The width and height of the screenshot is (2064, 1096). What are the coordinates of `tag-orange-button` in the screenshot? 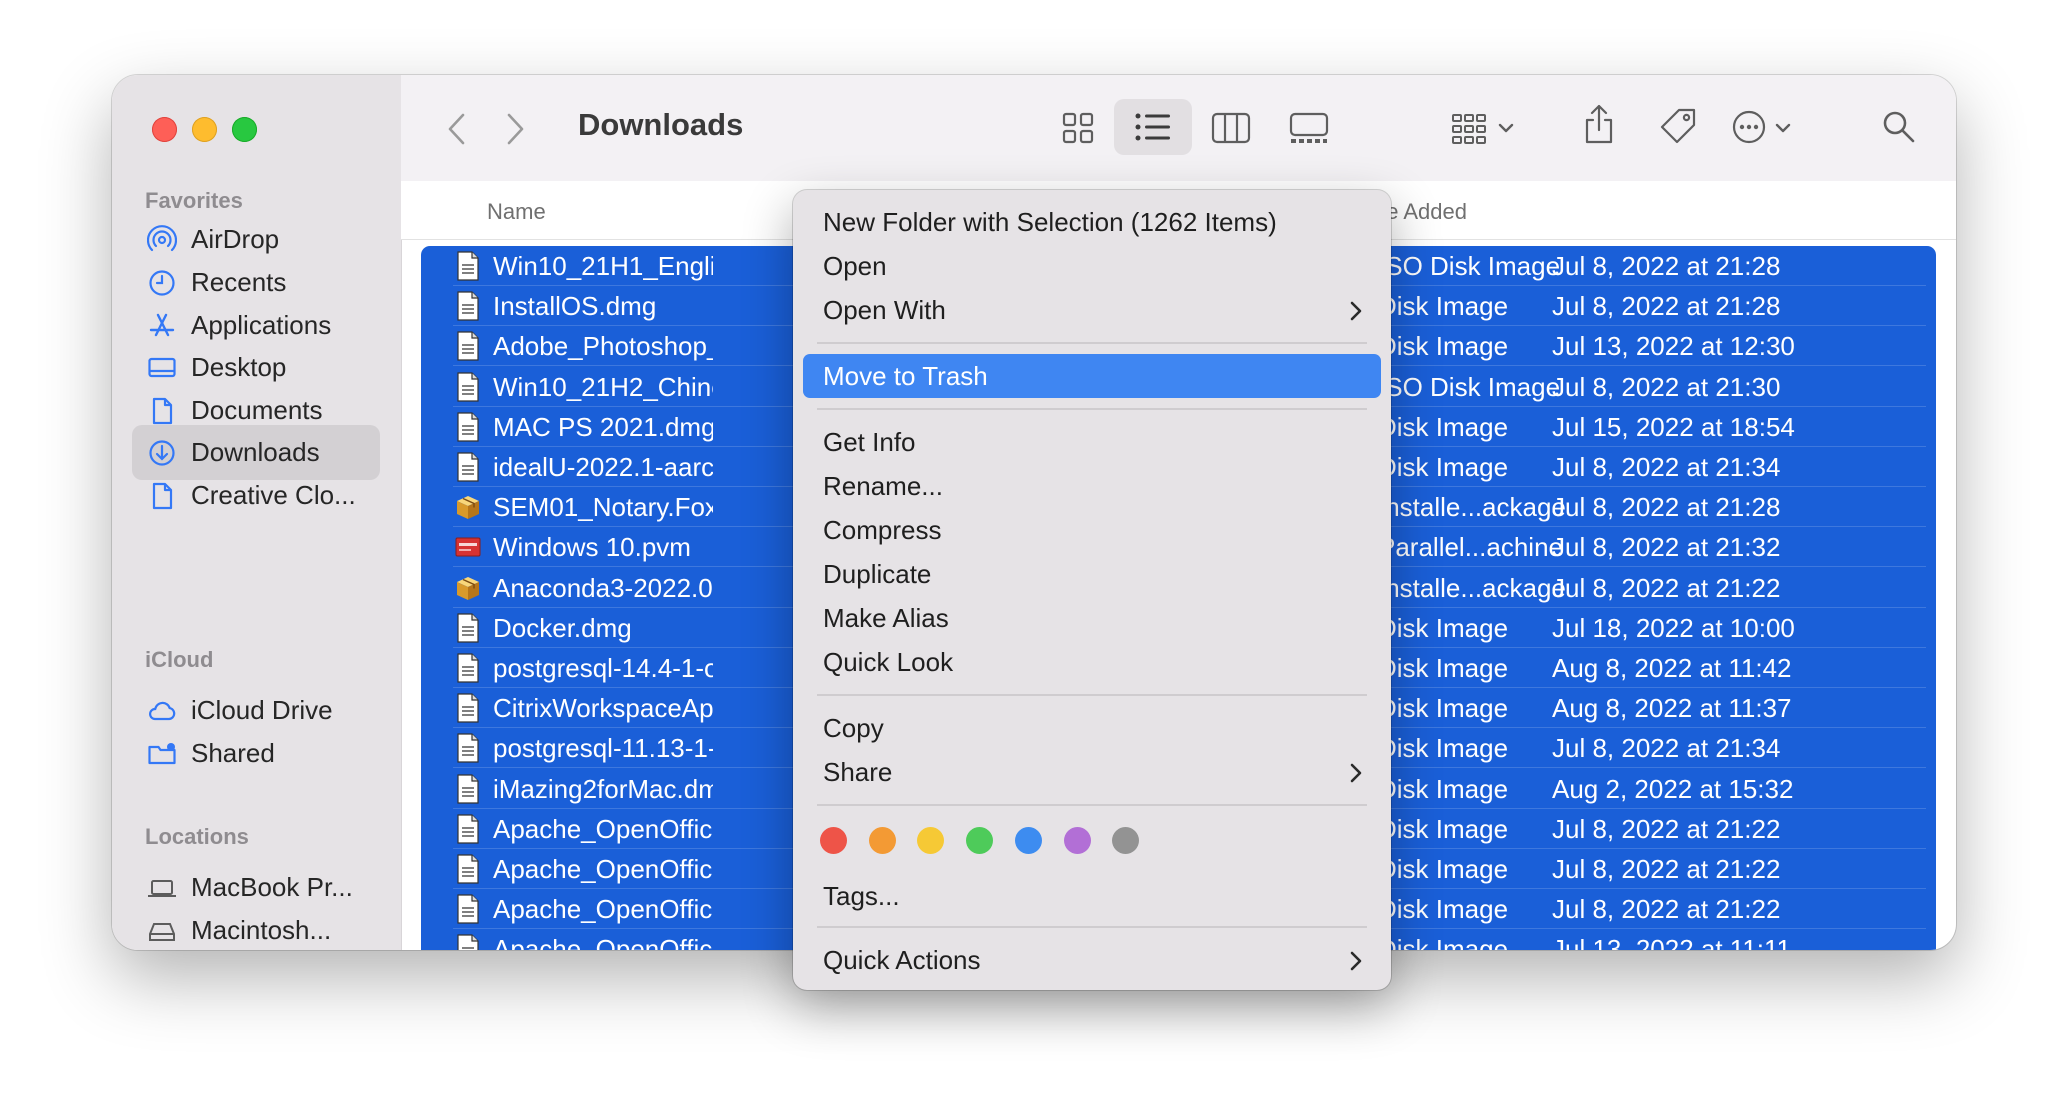 It's located at (882, 840).